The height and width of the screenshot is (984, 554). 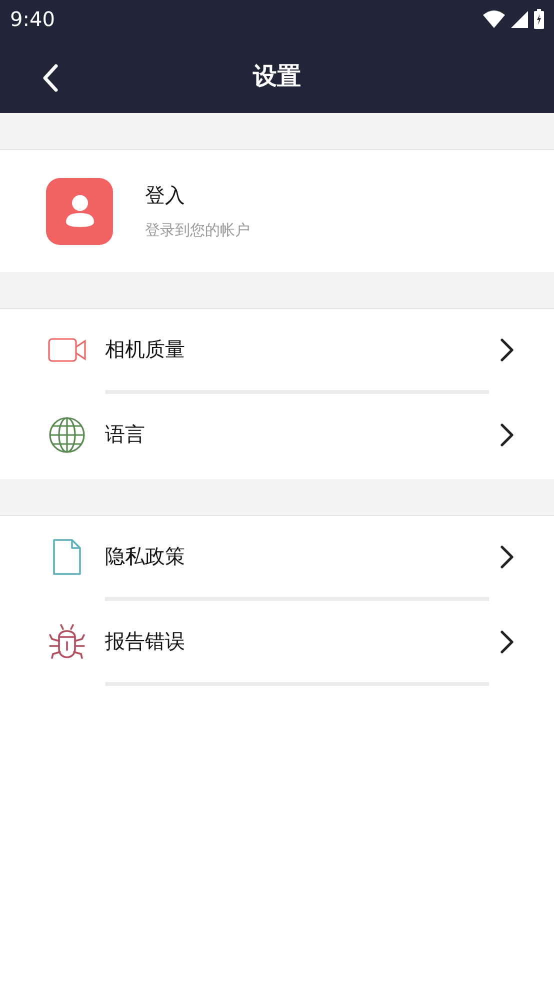 I want to click on login-title: 登入, so click(x=197, y=195).